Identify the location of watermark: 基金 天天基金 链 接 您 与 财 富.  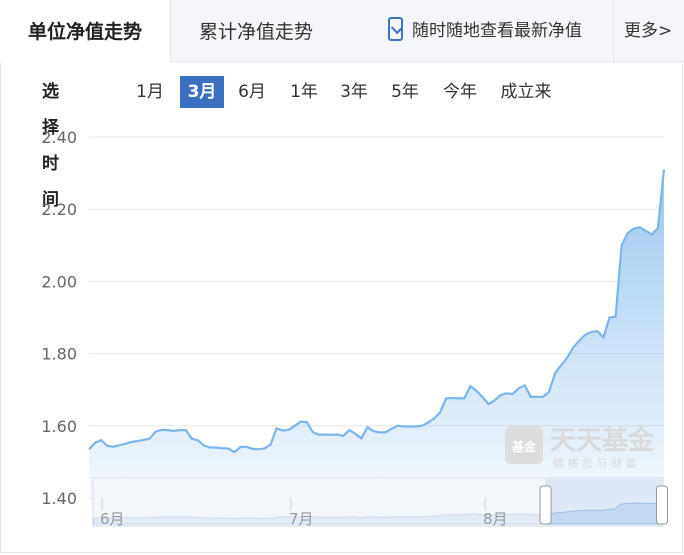
(580, 447).